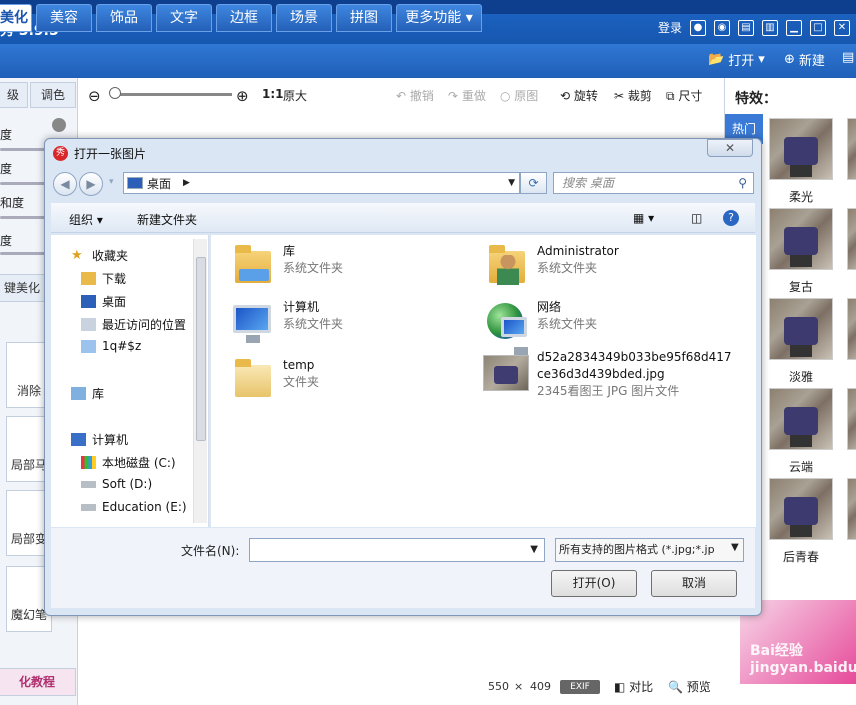 The height and width of the screenshot is (705, 856). What do you see at coordinates (274, 380) in the screenshot?
I see `file-item-temp: temp 文件夹` at bounding box center [274, 380].